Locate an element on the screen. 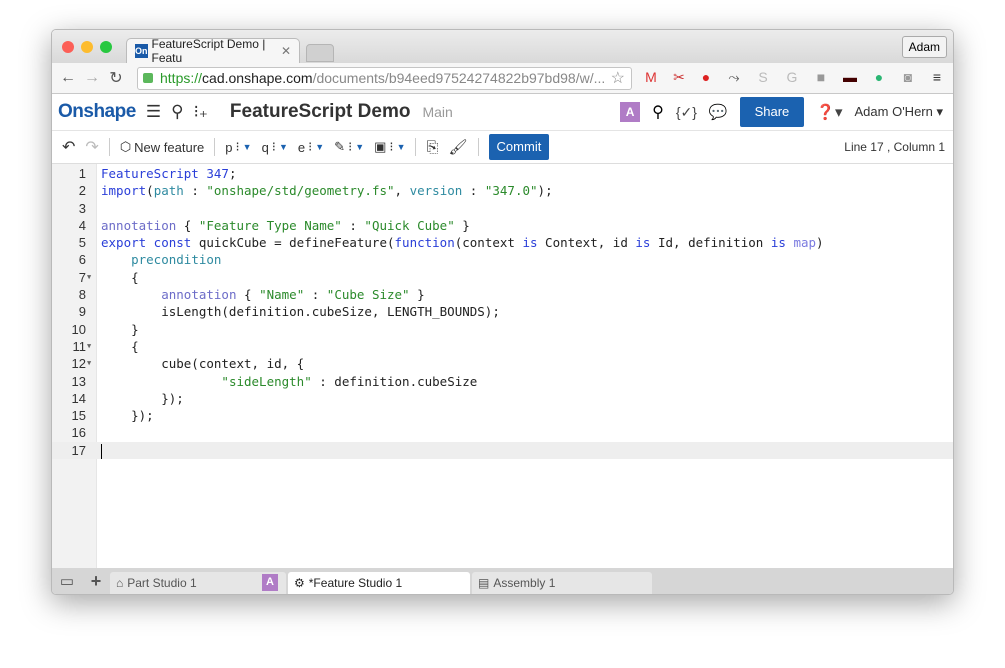  line-text: } is located at coordinates (120, 329).